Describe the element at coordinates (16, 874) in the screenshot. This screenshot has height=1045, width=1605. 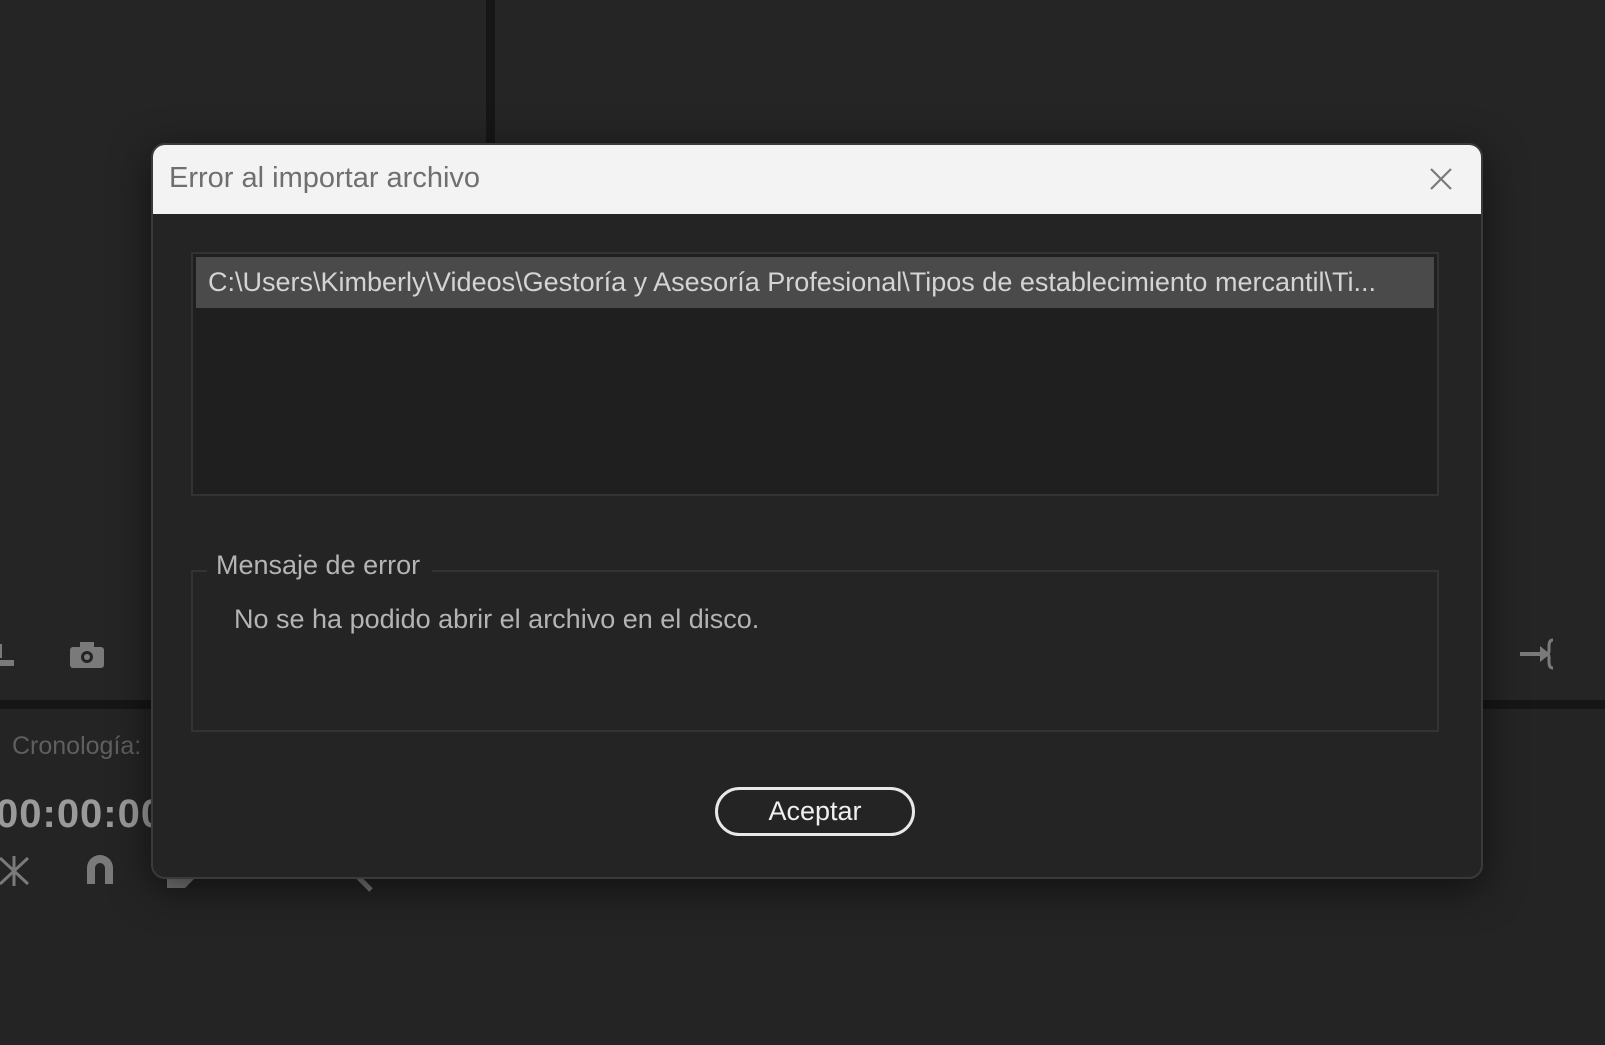
I see `snap-icon` at that location.